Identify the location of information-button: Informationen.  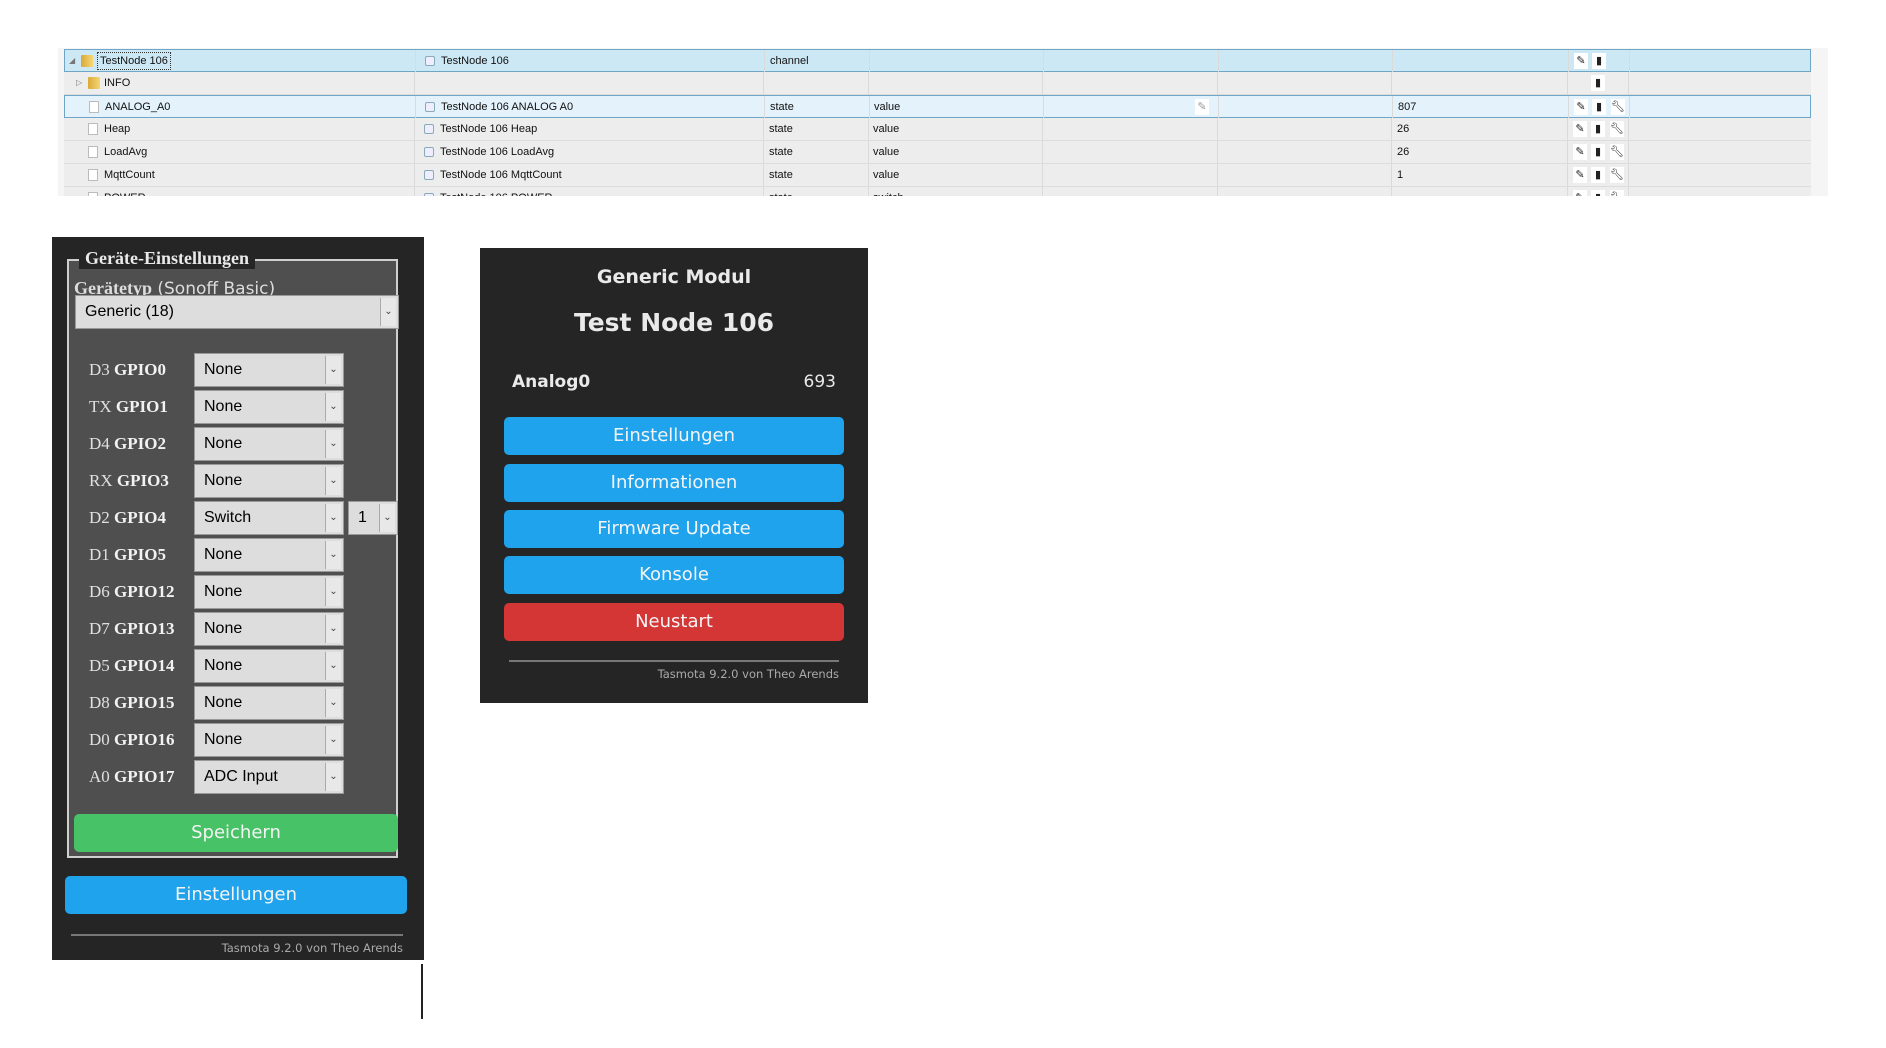
(674, 483).